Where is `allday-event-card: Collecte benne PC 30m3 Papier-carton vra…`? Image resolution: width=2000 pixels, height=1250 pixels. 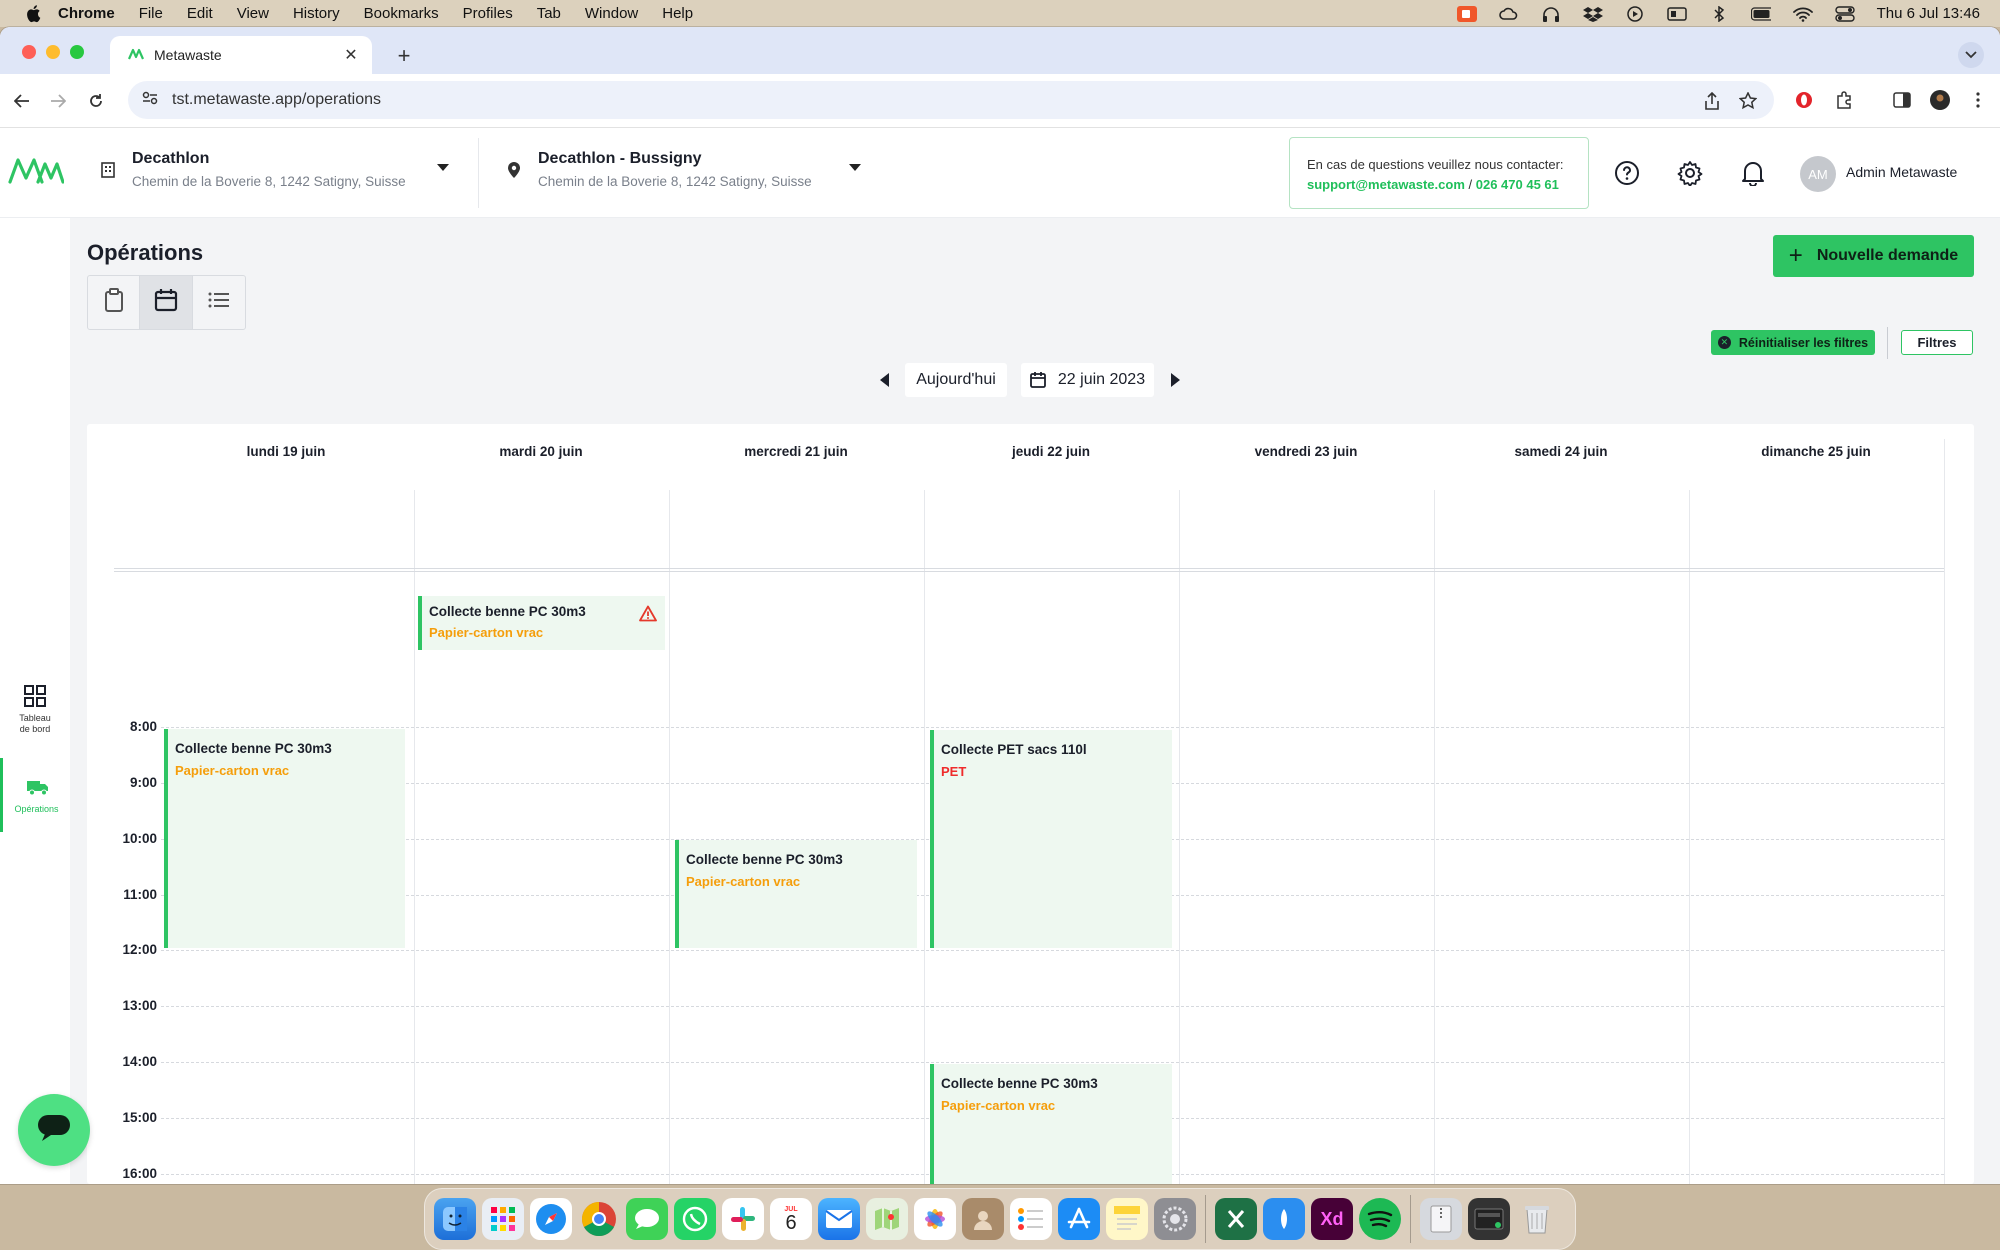 allday-event-card: Collecte benne PC 30m3 Papier-carton vra… is located at coordinates (541, 623).